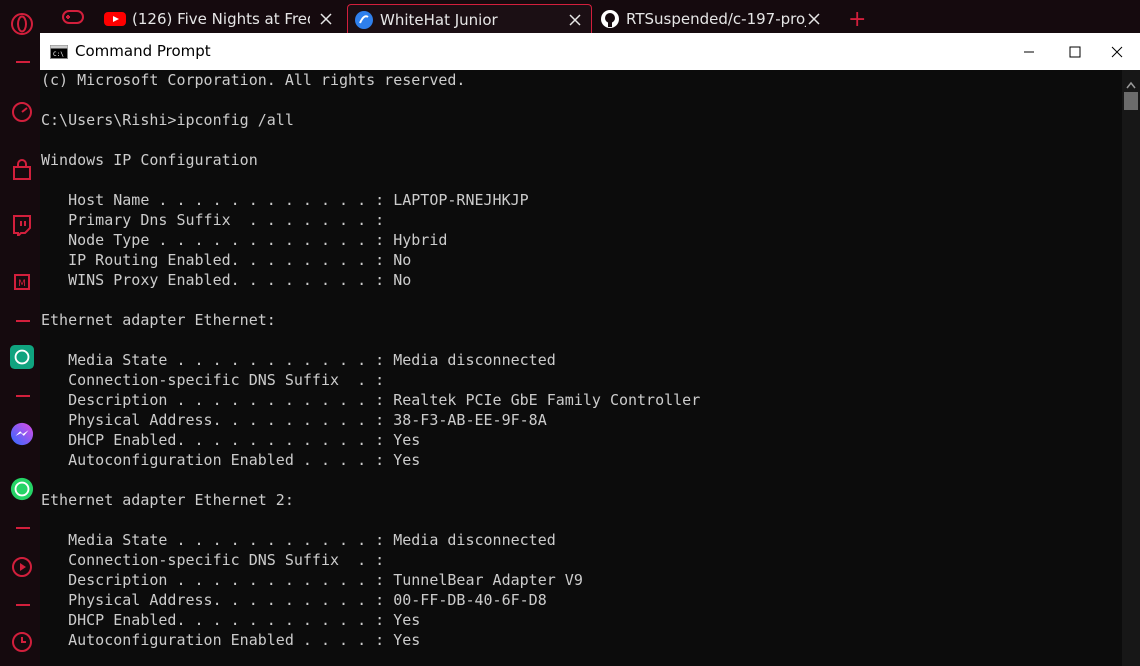 The height and width of the screenshot is (666, 1140). Describe the element at coordinates (143, 51) in the screenshot. I see `window-title: Command Prompt` at that location.